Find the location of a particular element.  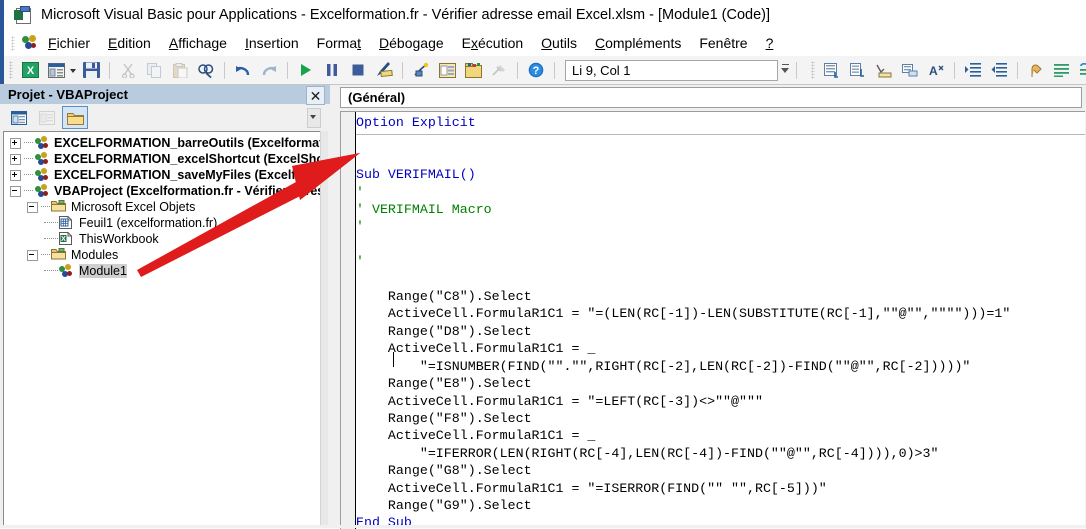

complete-word-icon: A is located at coordinates (936, 70).